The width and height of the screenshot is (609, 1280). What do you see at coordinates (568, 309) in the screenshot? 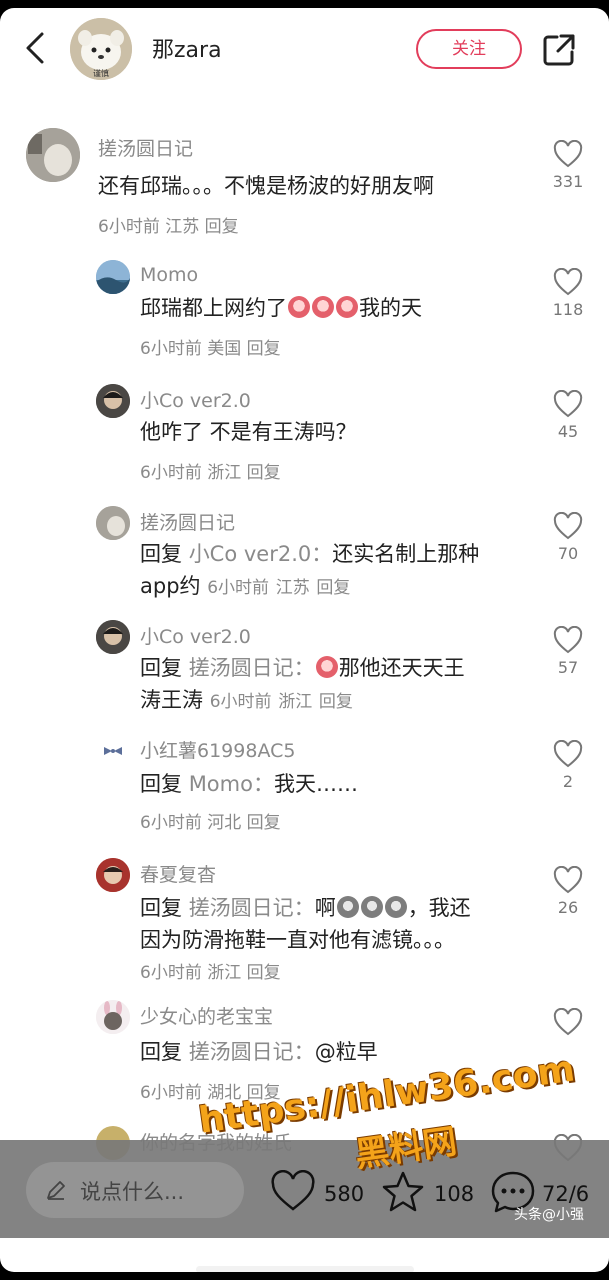
I see `like-count: 118` at bounding box center [568, 309].